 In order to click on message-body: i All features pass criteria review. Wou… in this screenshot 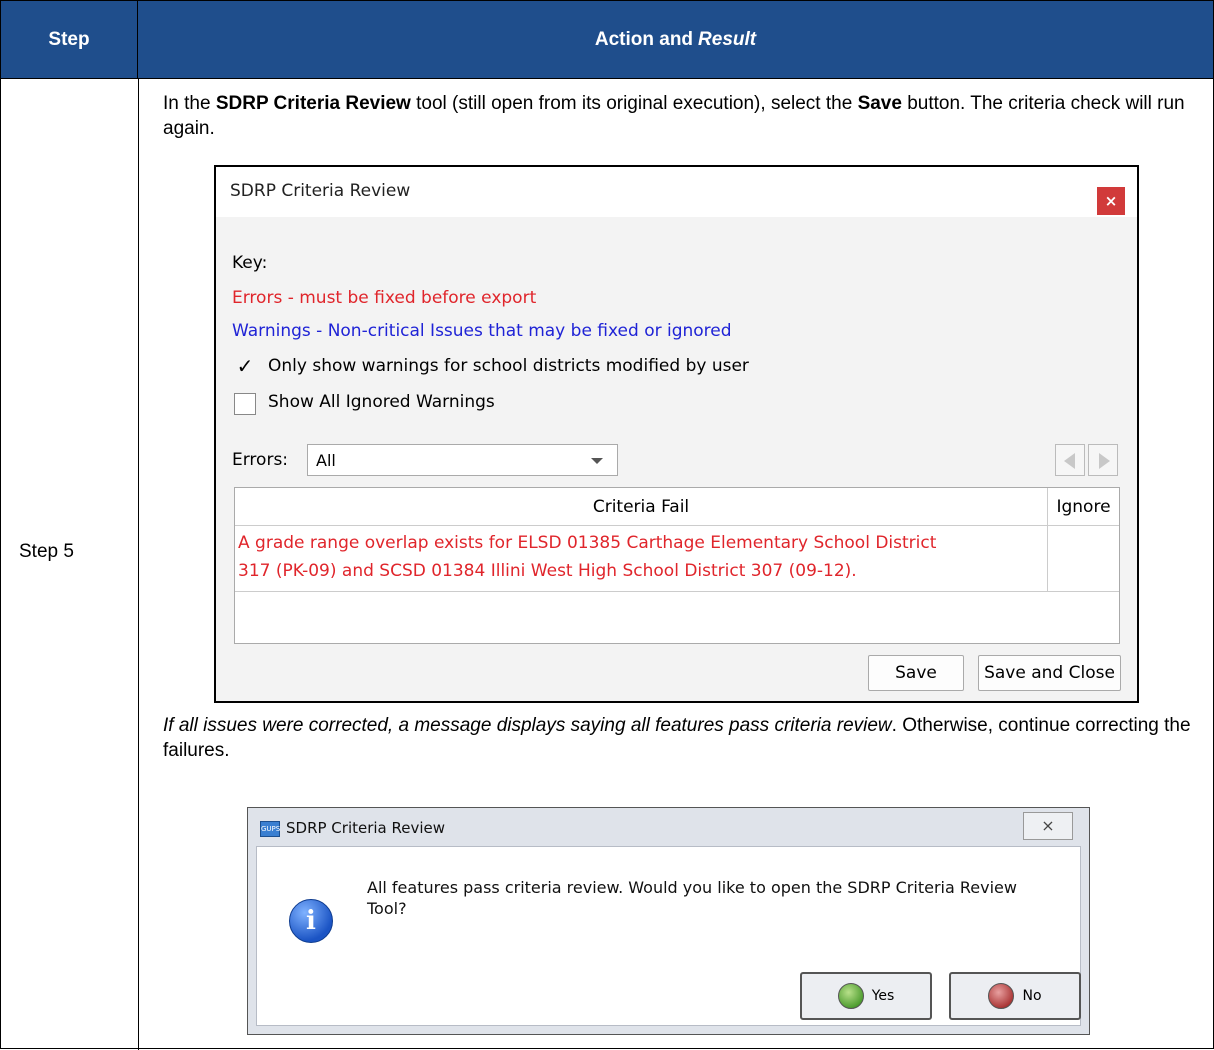, I will do `click(668, 936)`.